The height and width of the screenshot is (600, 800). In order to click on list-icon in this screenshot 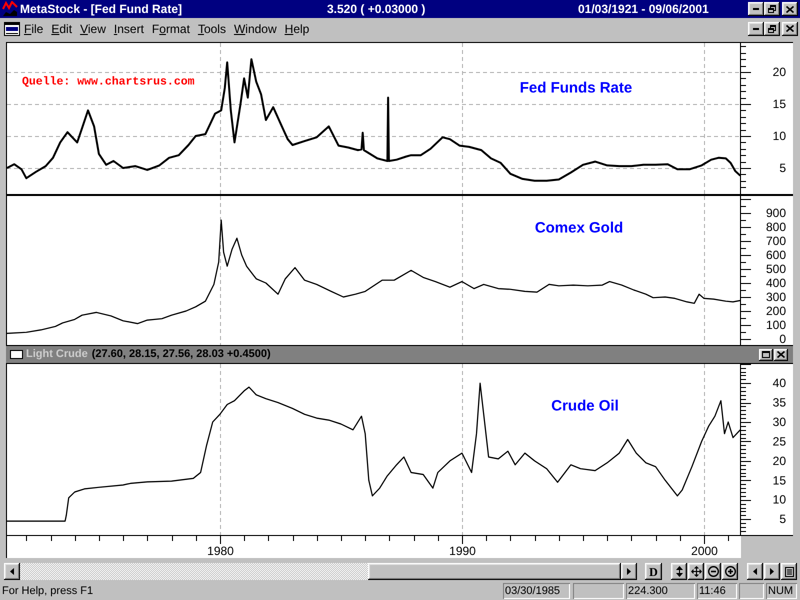, I will do `click(789, 571)`.